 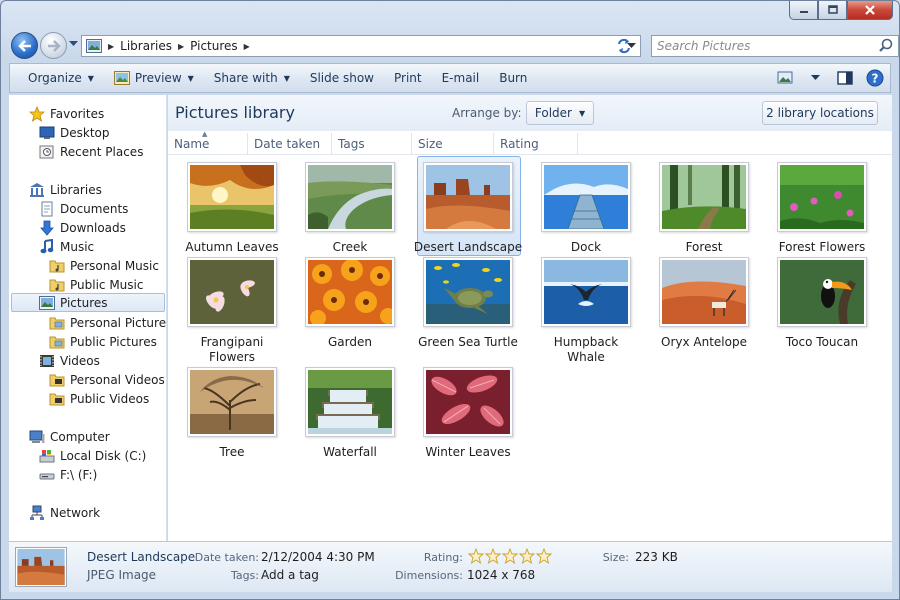 I want to click on back-arrow-icon, so click(x=24, y=45).